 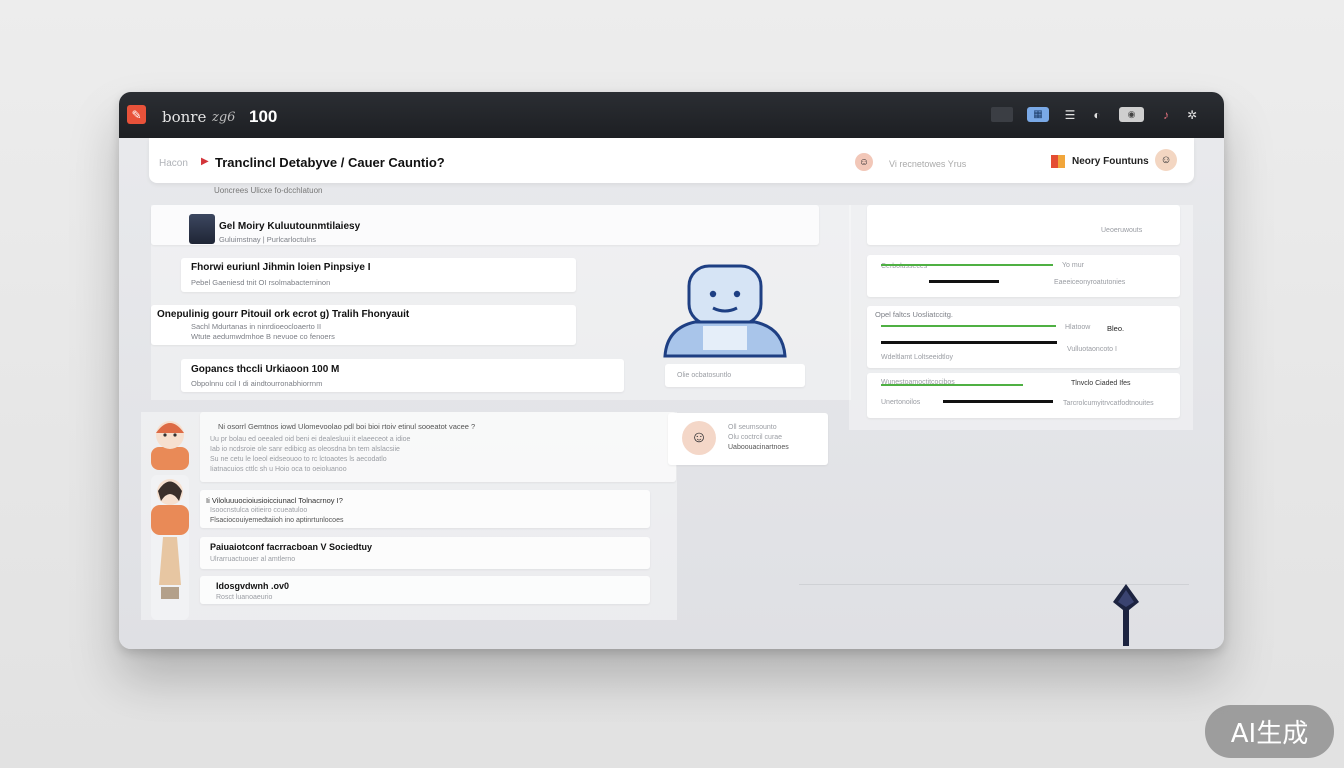 I want to click on metrics-header: Ueoeruwouts, so click(x=1023, y=225).